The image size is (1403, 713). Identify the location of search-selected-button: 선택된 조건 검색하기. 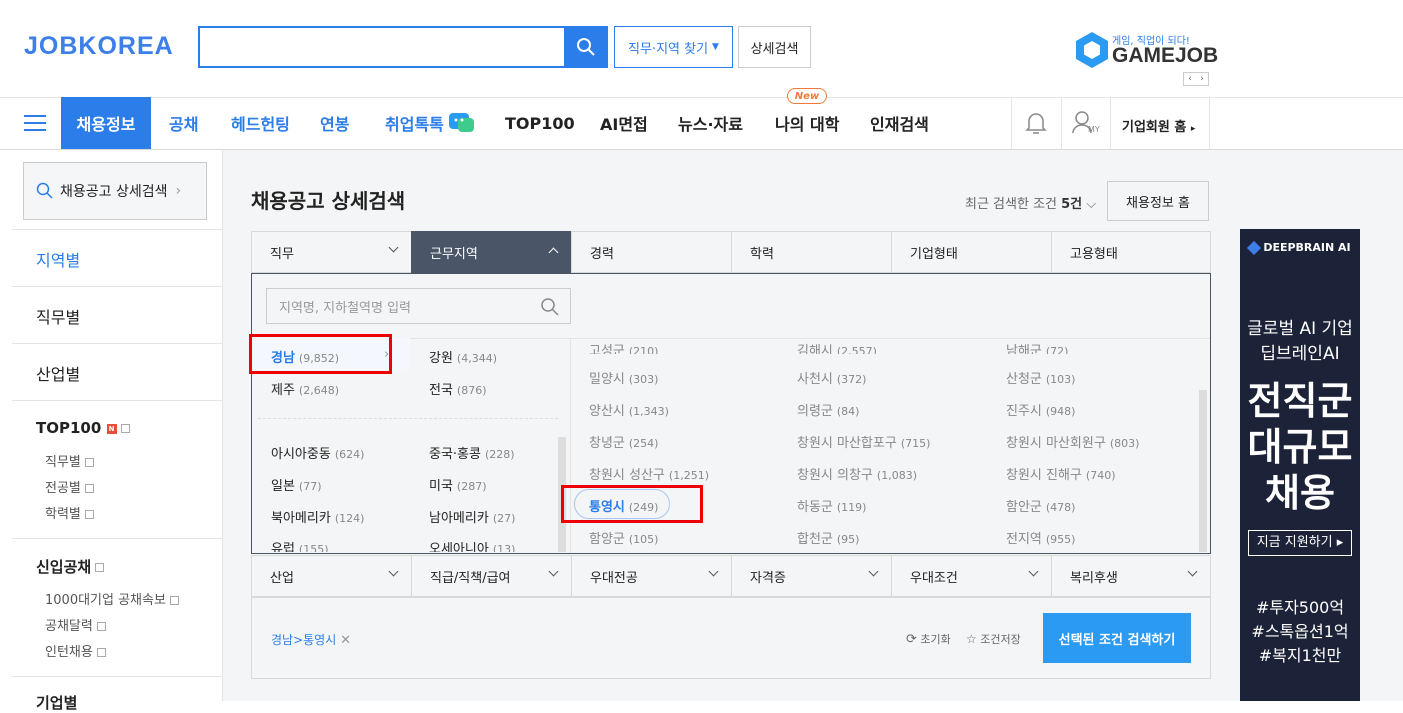
(1117, 638).